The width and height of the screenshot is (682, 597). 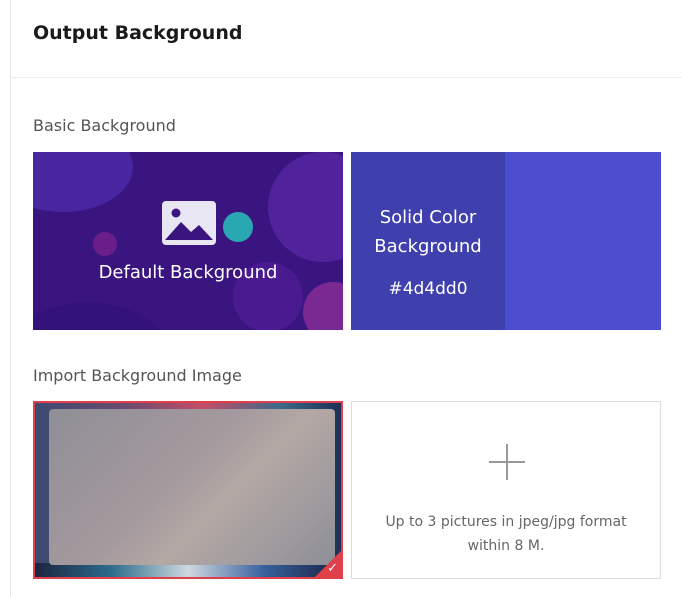 I want to click on imported-background-thumbnail: ✓, so click(x=188, y=490).